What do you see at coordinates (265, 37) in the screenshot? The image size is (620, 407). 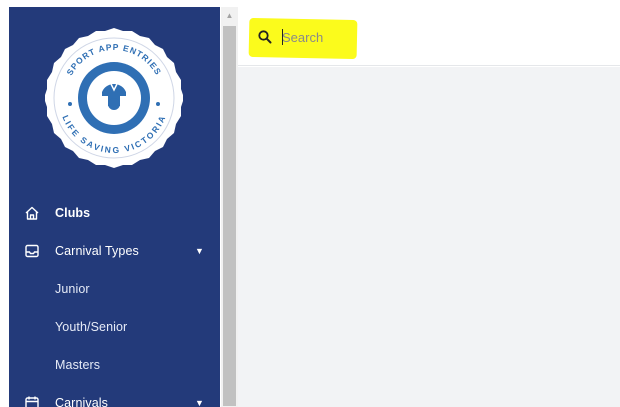 I see `search-icon` at bounding box center [265, 37].